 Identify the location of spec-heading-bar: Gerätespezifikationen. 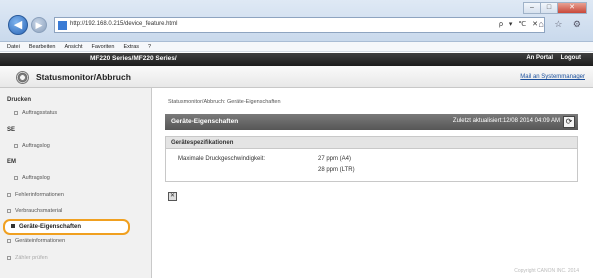
(371, 143).